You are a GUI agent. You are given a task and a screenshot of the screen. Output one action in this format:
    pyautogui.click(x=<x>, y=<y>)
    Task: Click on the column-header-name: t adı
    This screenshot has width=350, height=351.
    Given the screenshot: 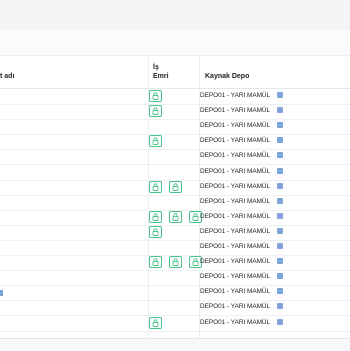 What is the action you would take?
    pyautogui.click(x=7, y=76)
    